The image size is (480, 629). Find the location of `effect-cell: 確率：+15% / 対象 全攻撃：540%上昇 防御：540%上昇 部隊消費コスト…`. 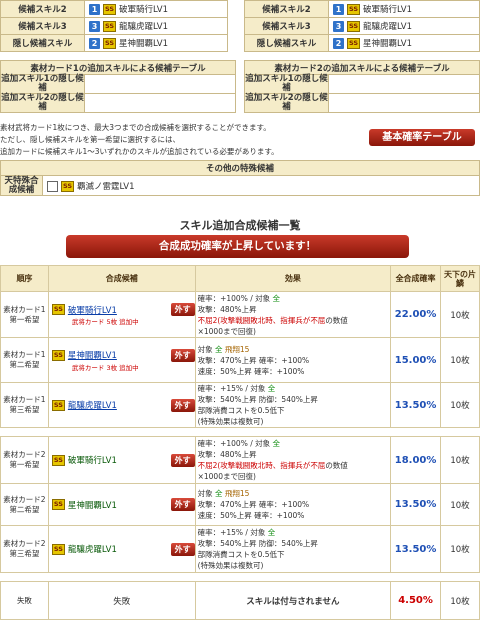

effect-cell: 確率：+15% / 対象 全攻撃：540%上昇 防御：540%上昇 部隊消費コスト… is located at coordinates (293, 405).